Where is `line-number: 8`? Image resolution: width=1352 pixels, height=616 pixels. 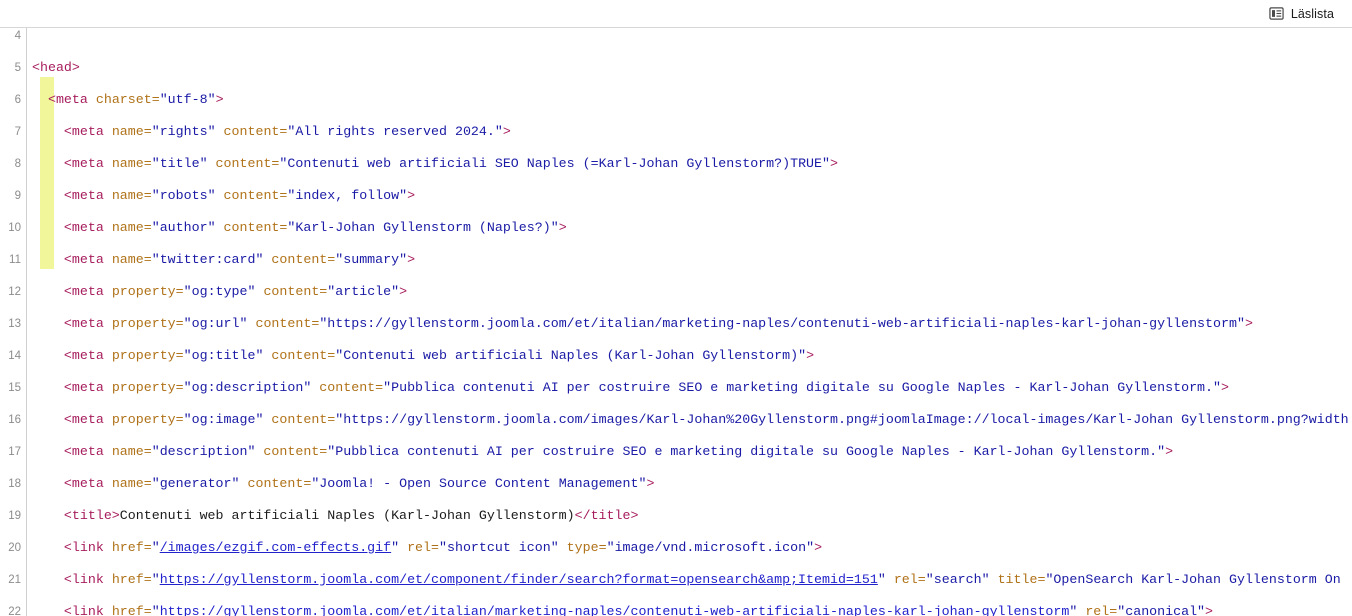 line-number: 8 is located at coordinates (17, 164).